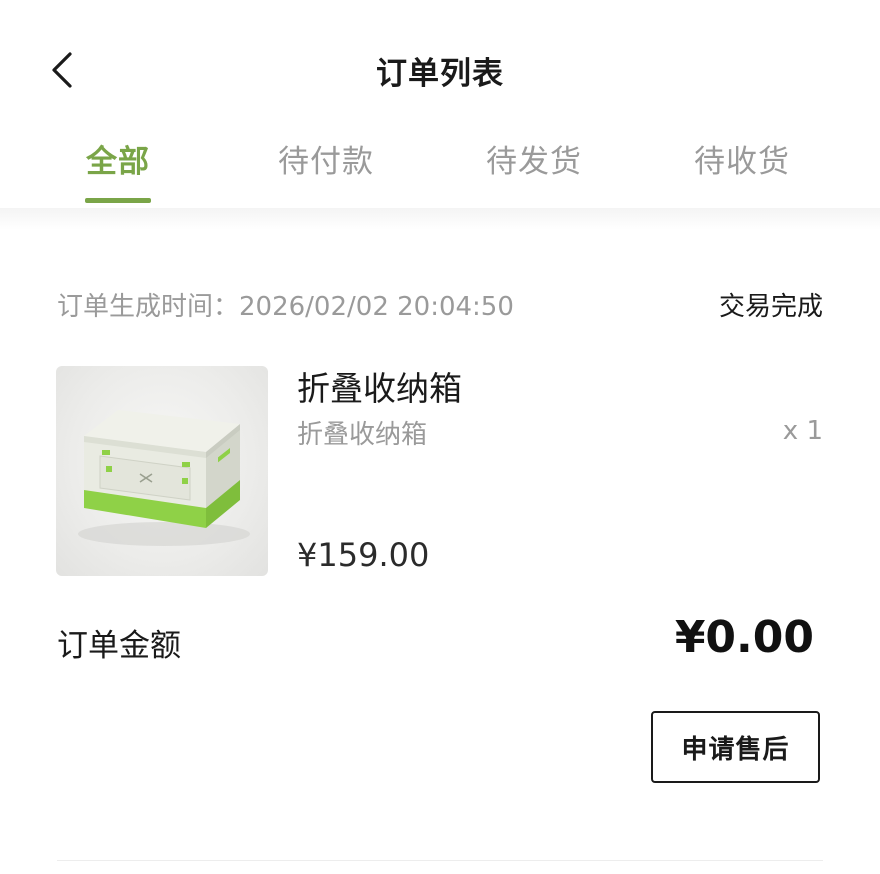 The width and height of the screenshot is (880, 874). I want to click on product-image, so click(162, 471).